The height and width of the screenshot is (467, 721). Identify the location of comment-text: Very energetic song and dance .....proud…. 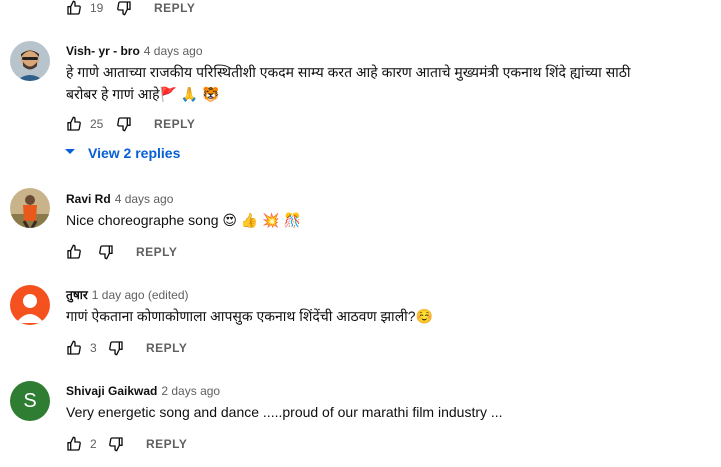
(284, 412).